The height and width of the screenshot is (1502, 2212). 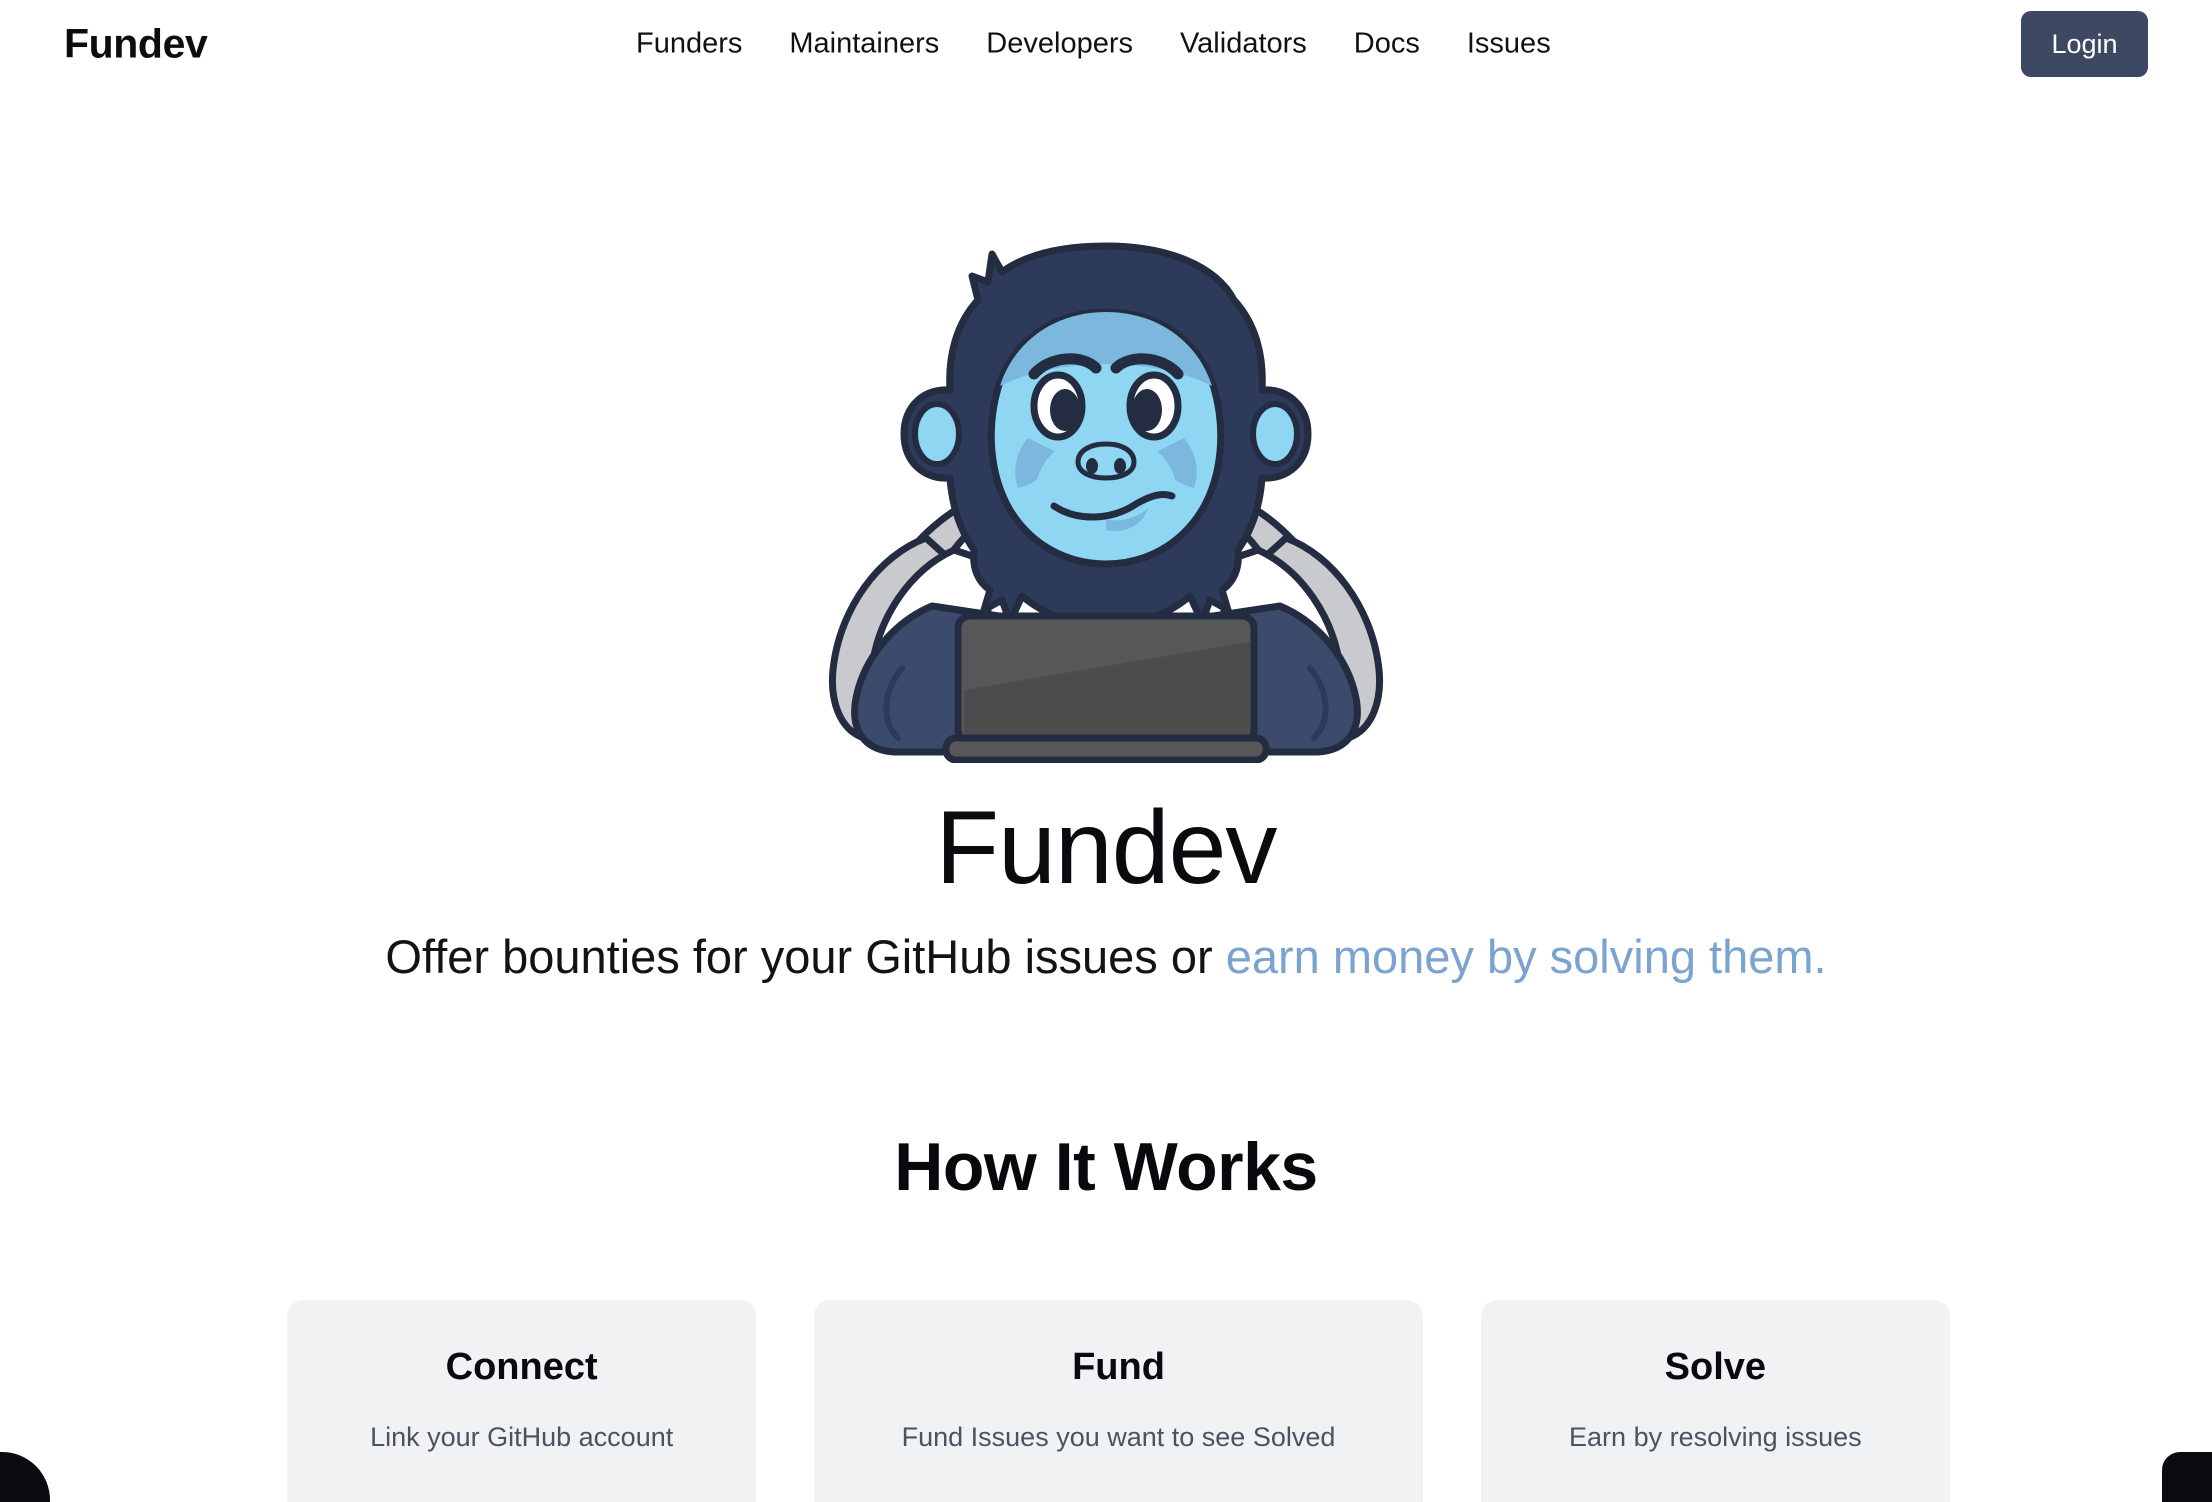 What do you see at coordinates (1715, 1437) in the screenshot?
I see `card-description: Earn by resolving issues` at bounding box center [1715, 1437].